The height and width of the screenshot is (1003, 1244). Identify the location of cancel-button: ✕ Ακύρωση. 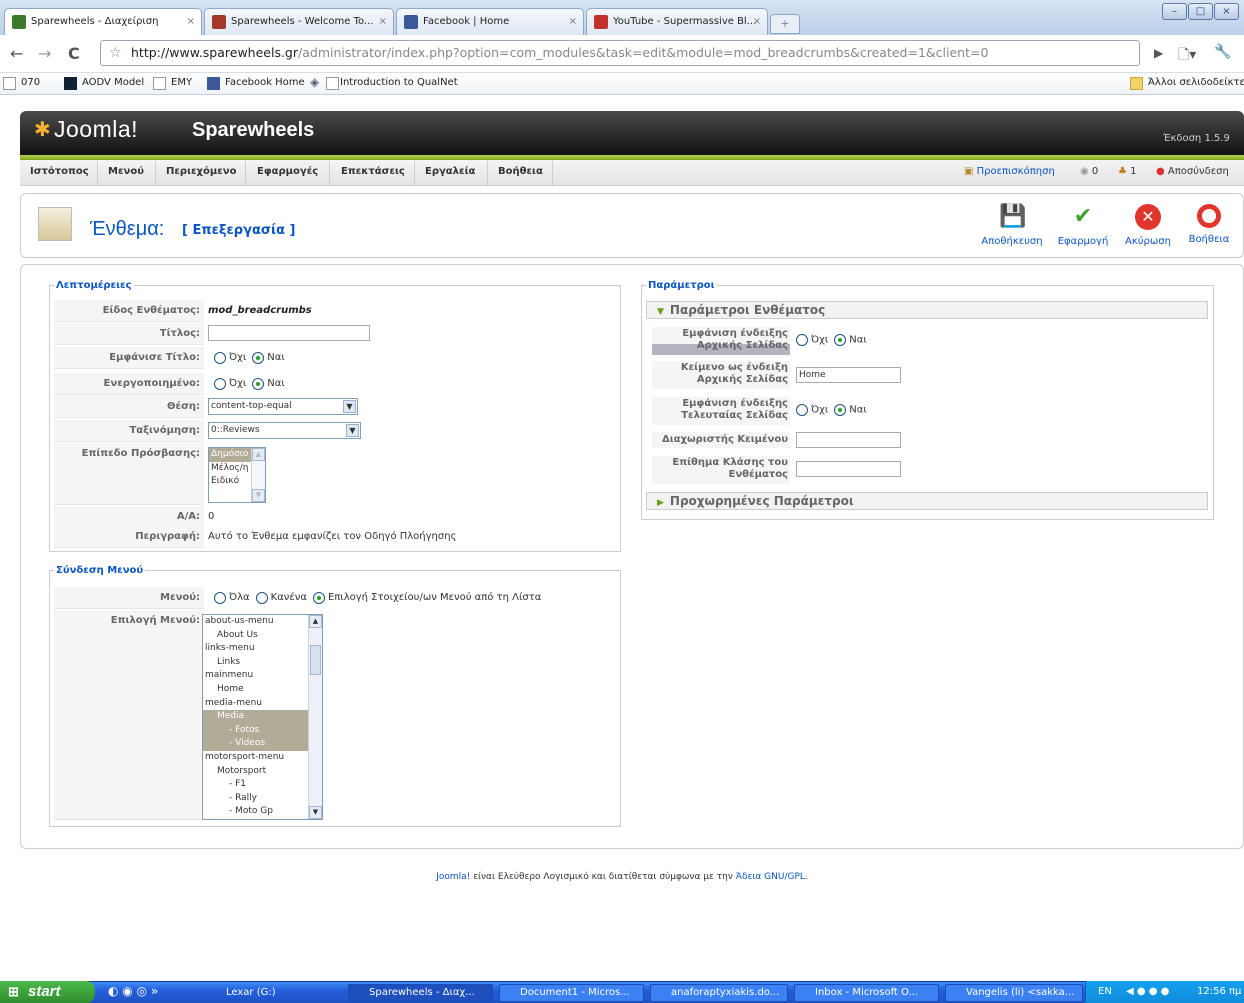
(1148, 225).